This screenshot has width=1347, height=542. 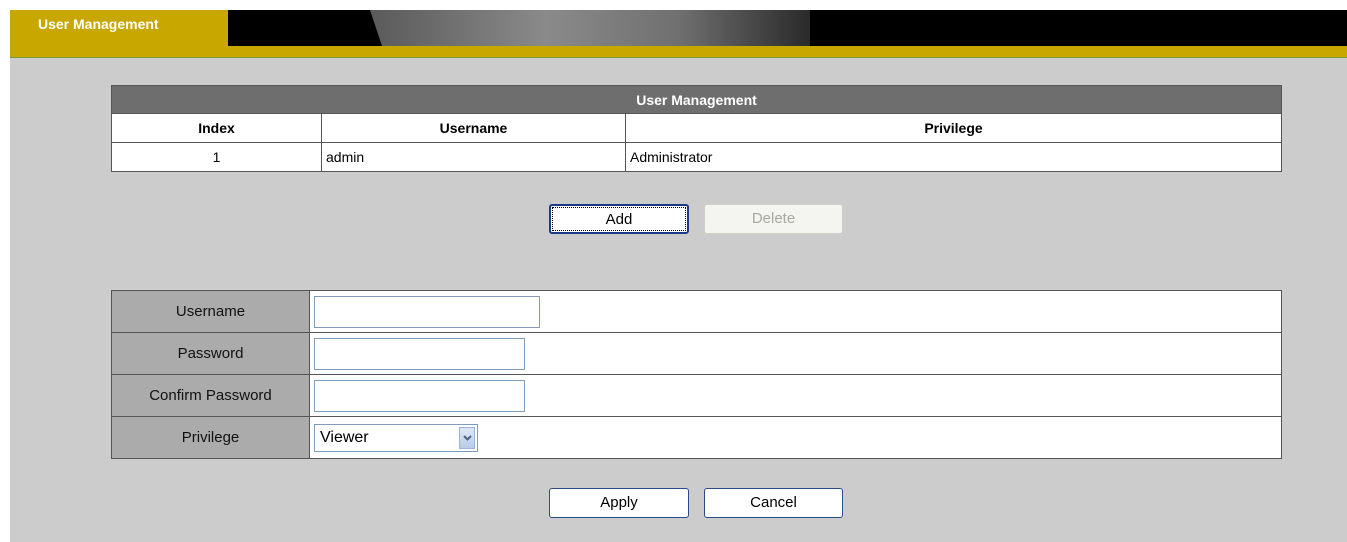 I want to click on tab-label: User Management, so click(x=98, y=24).